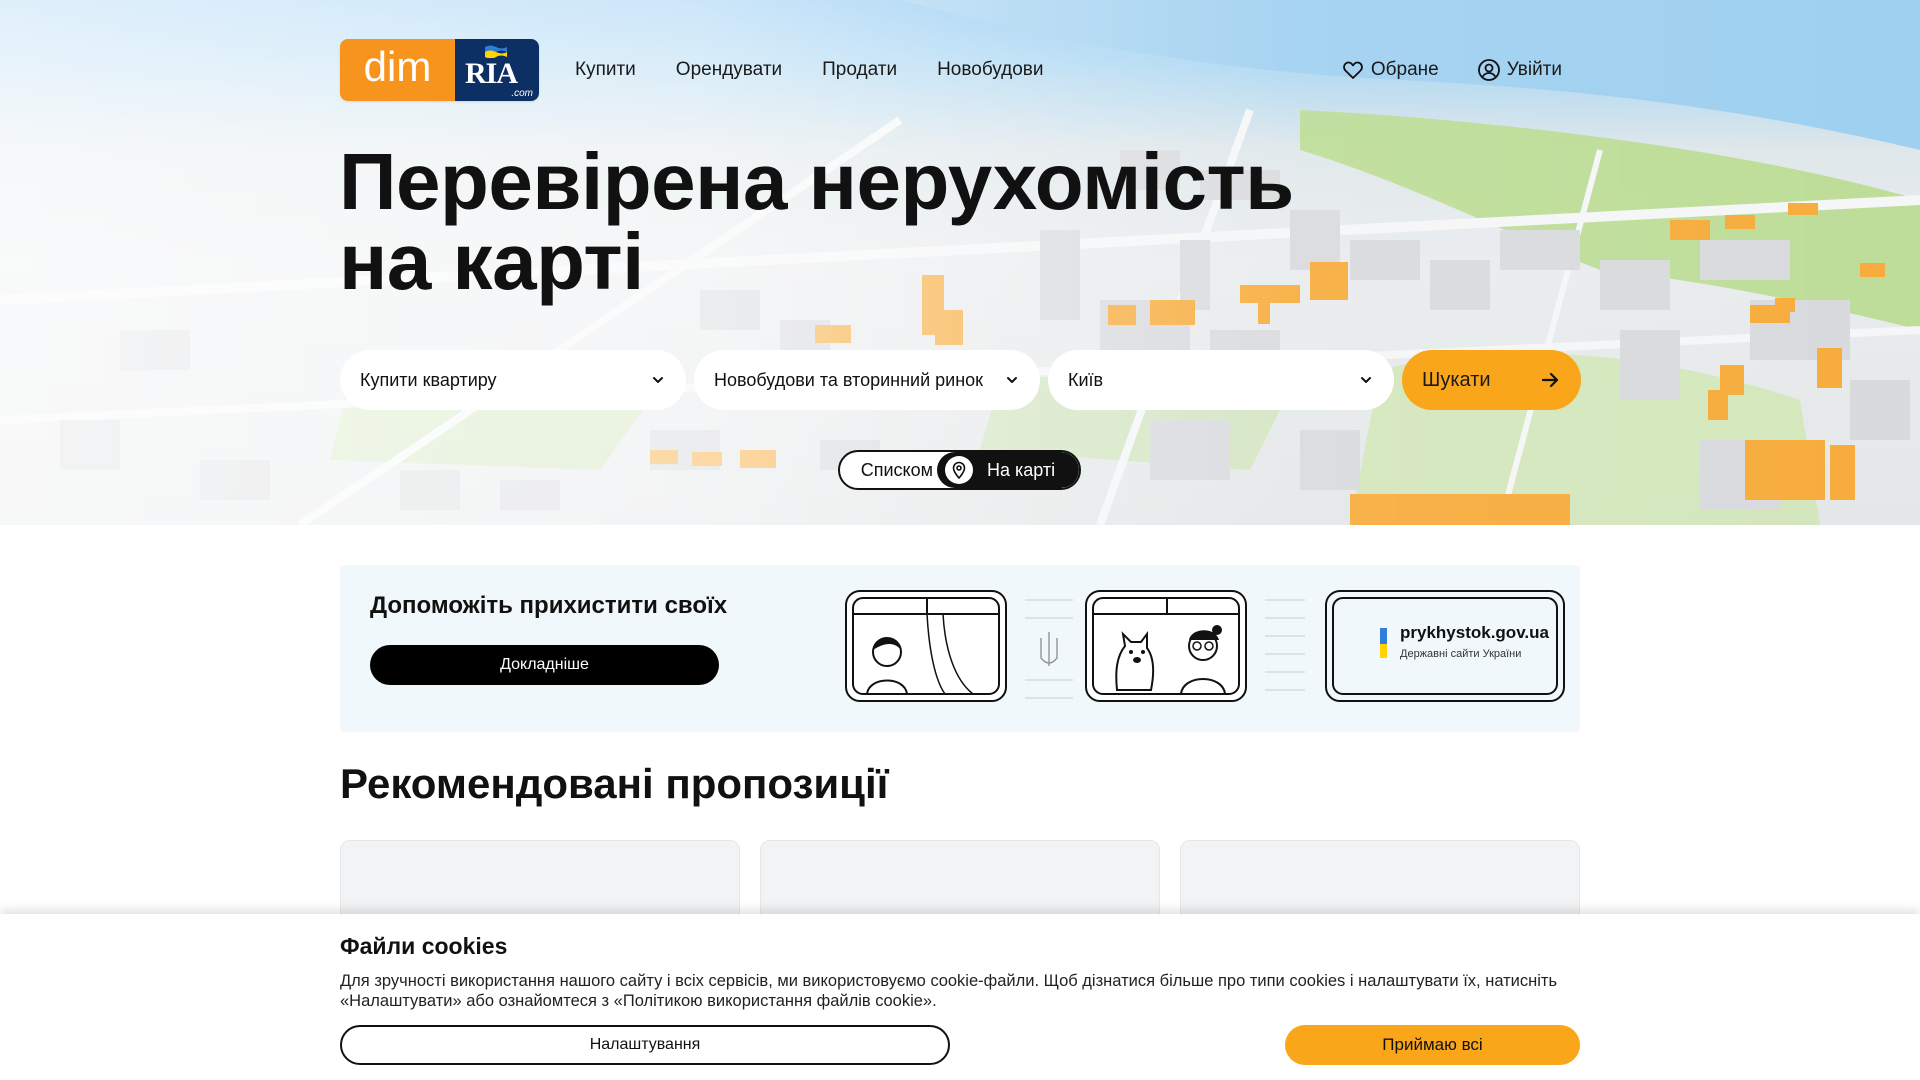 The height and width of the screenshot is (1080, 1920). What do you see at coordinates (496, 51) in the screenshot?
I see `ukraine-flag-icon` at bounding box center [496, 51].